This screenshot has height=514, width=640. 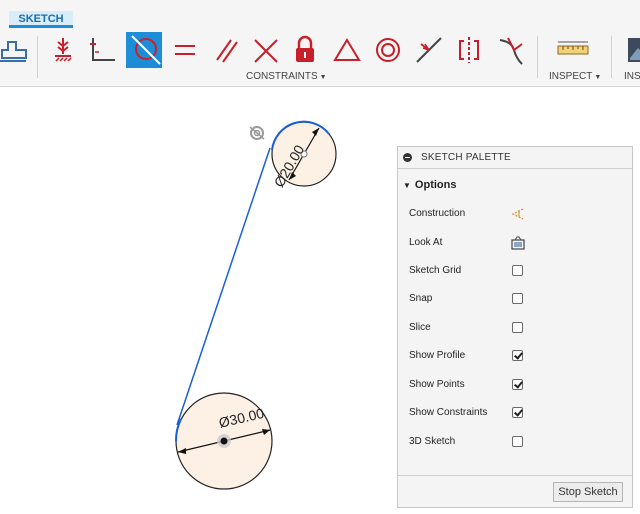 I want to click on option-slice: Slice, so click(x=519, y=328).